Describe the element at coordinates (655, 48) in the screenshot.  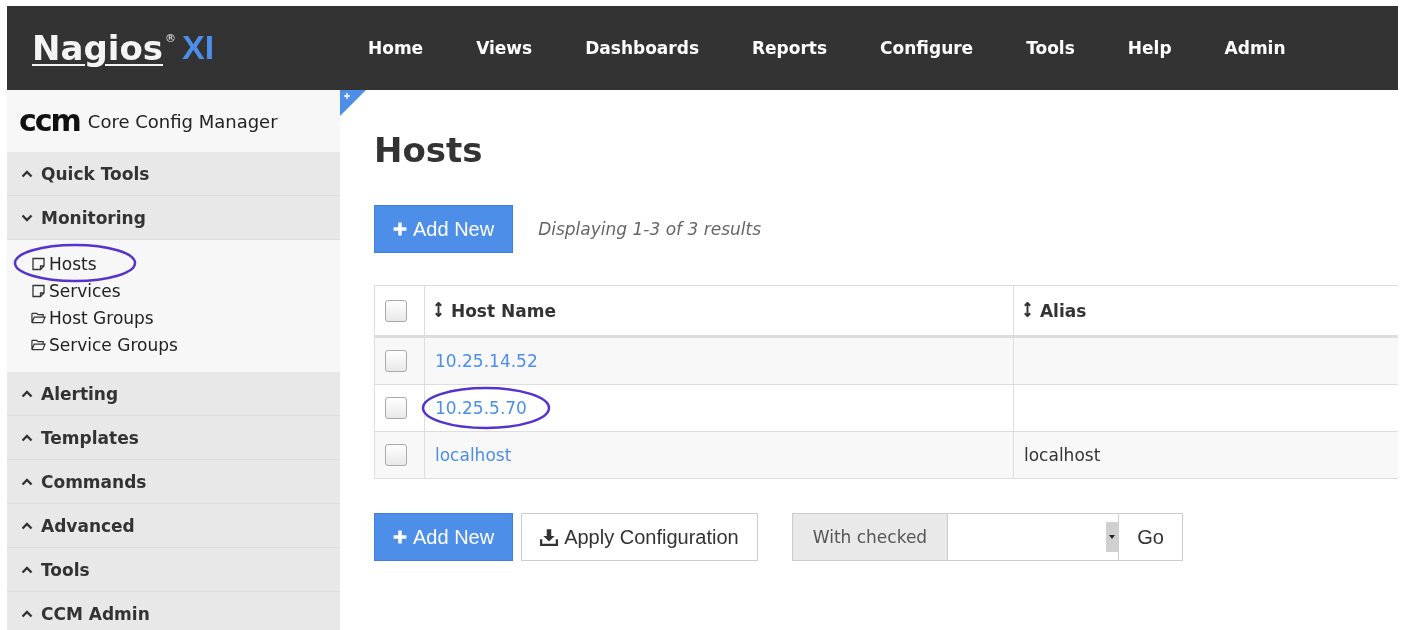
I see `nav-link: Dashboards` at that location.